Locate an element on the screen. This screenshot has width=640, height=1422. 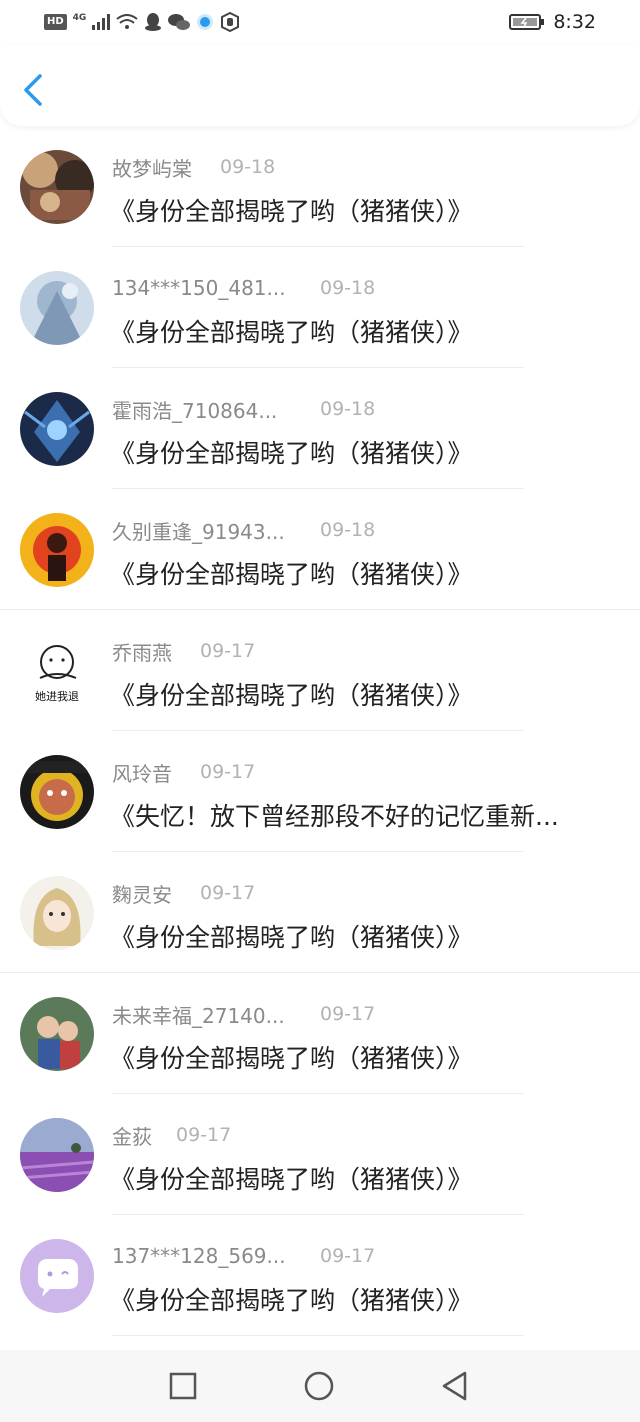
item-meta: 134***150_481... 09-18 is located at coordinates (243, 288).